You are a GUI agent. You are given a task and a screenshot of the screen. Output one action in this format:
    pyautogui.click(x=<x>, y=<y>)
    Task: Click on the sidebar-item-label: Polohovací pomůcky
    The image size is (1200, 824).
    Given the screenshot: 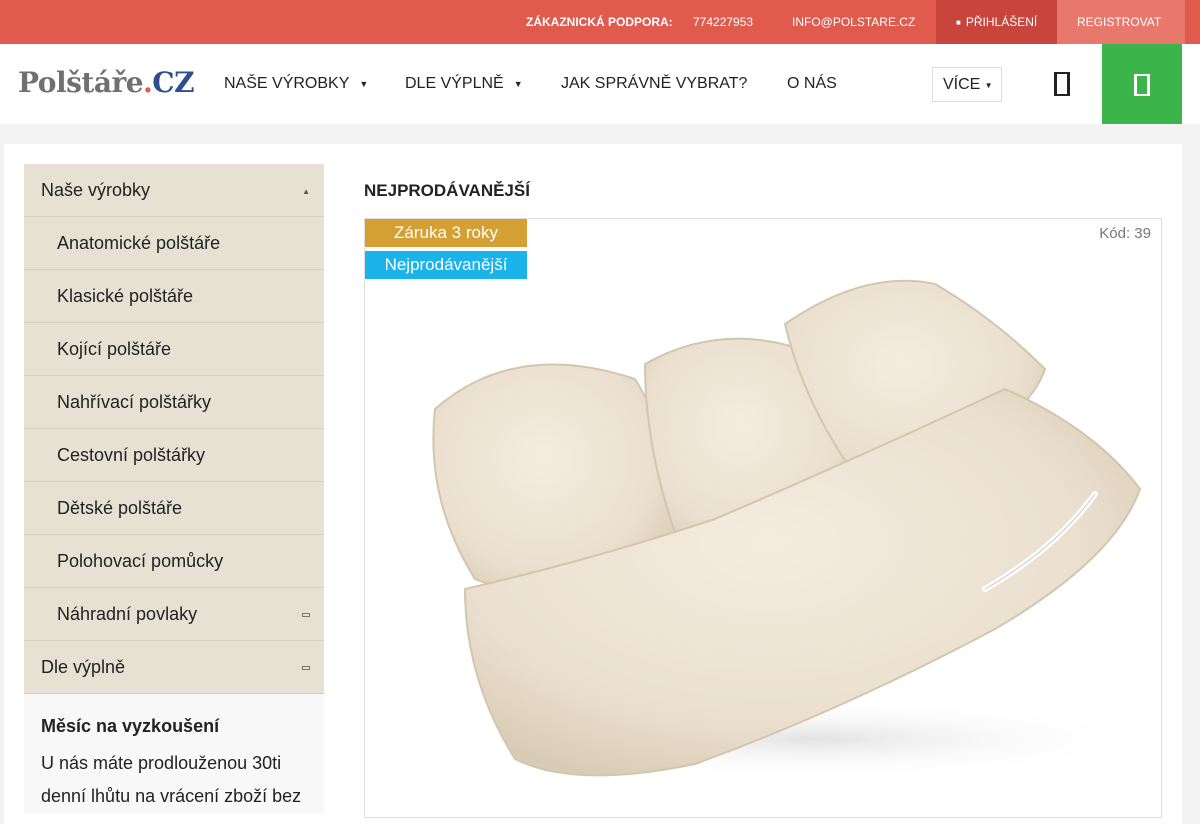 What is the action you would take?
    pyautogui.click(x=140, y=561)
    